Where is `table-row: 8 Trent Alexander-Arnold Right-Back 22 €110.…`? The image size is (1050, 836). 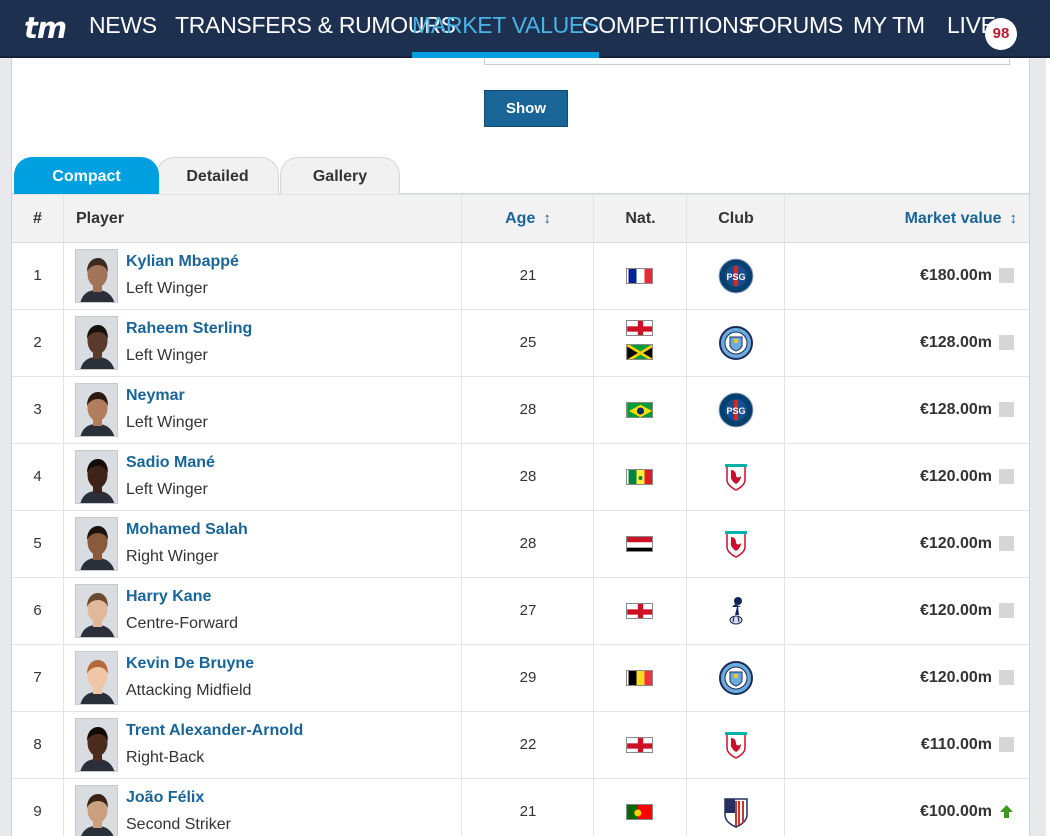 table-row: 8 Trent Alexander-Arnold Right-Back 22 €110.… is located at coordinates (520, 745).